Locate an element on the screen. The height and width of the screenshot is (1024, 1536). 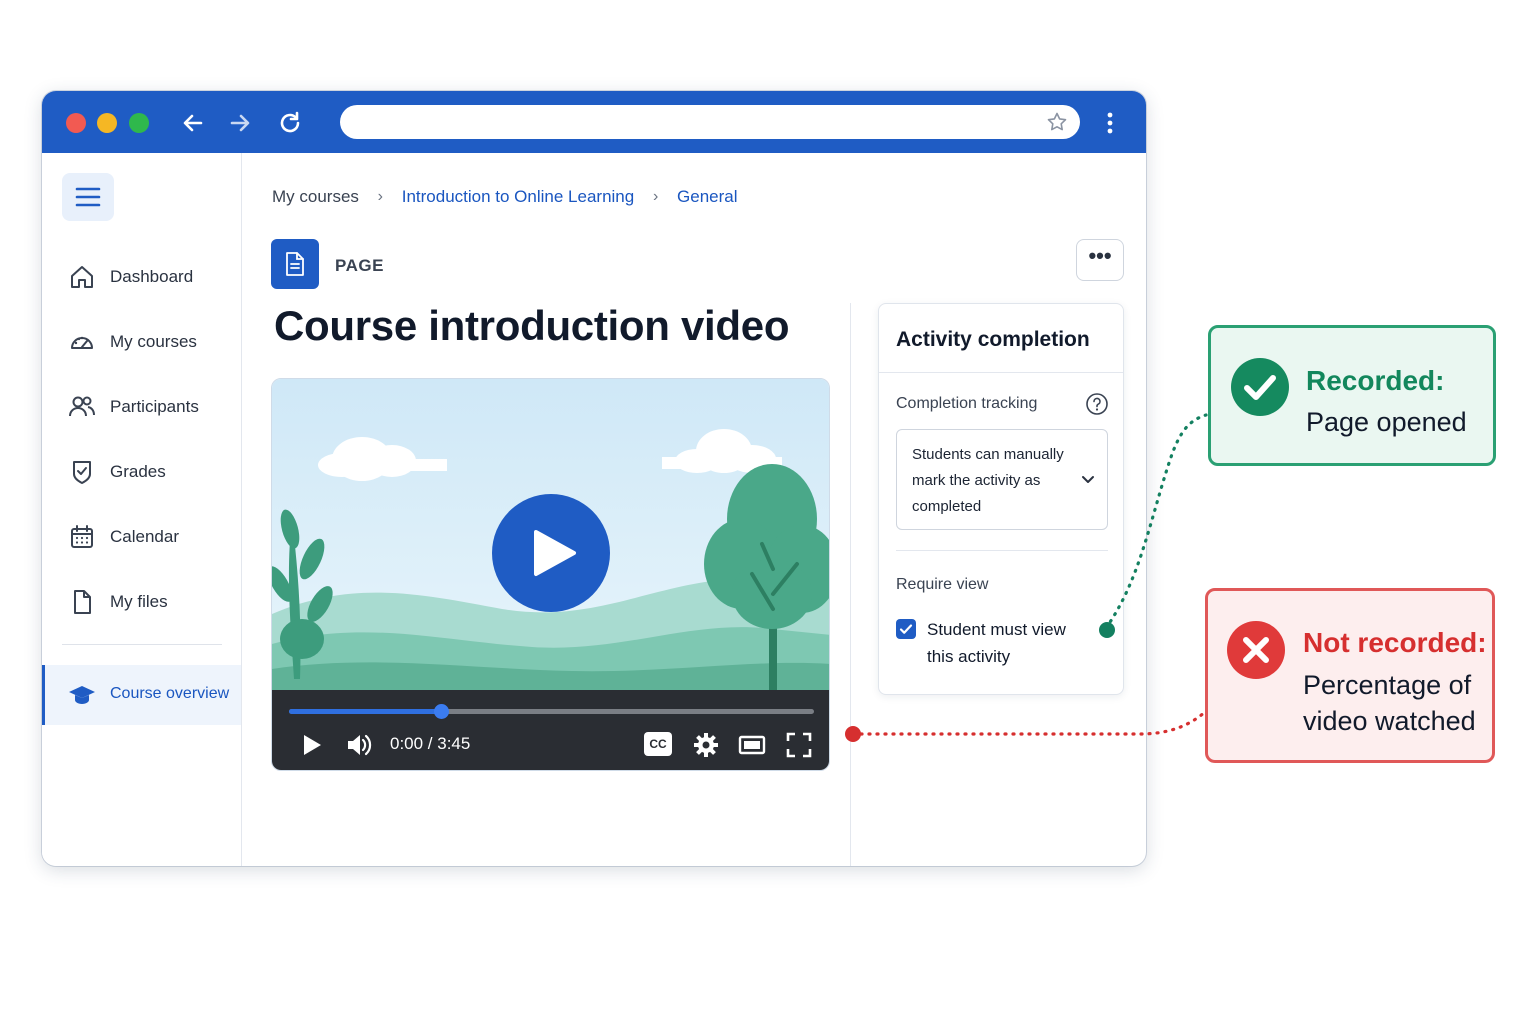
check-circle-icon is located at coordinates (1260, 387).